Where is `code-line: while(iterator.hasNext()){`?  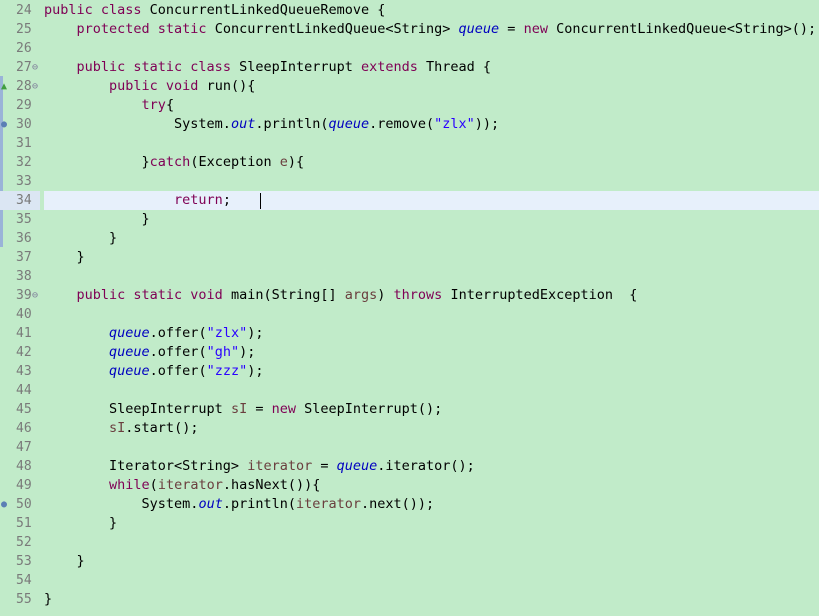 code-line: while(iterator.hasNext()){ is located at coordinates (431, 485).